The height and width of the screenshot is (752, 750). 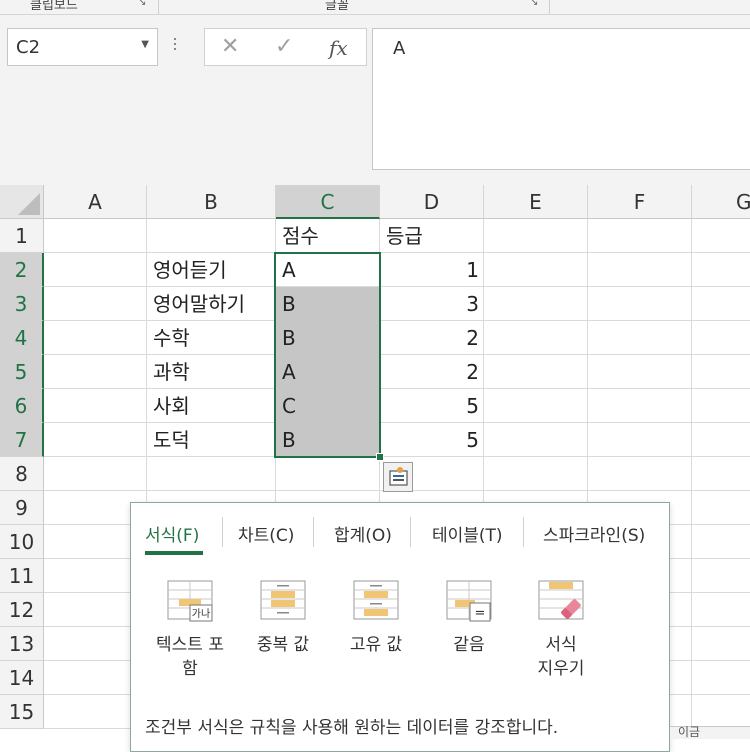 I want to click on column-header-e: E, so click(x=536, y=202).